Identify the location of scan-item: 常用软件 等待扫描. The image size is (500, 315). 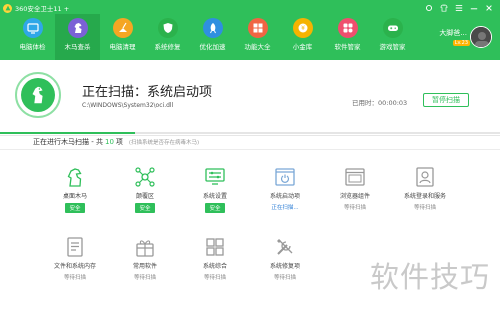
(145, 258).